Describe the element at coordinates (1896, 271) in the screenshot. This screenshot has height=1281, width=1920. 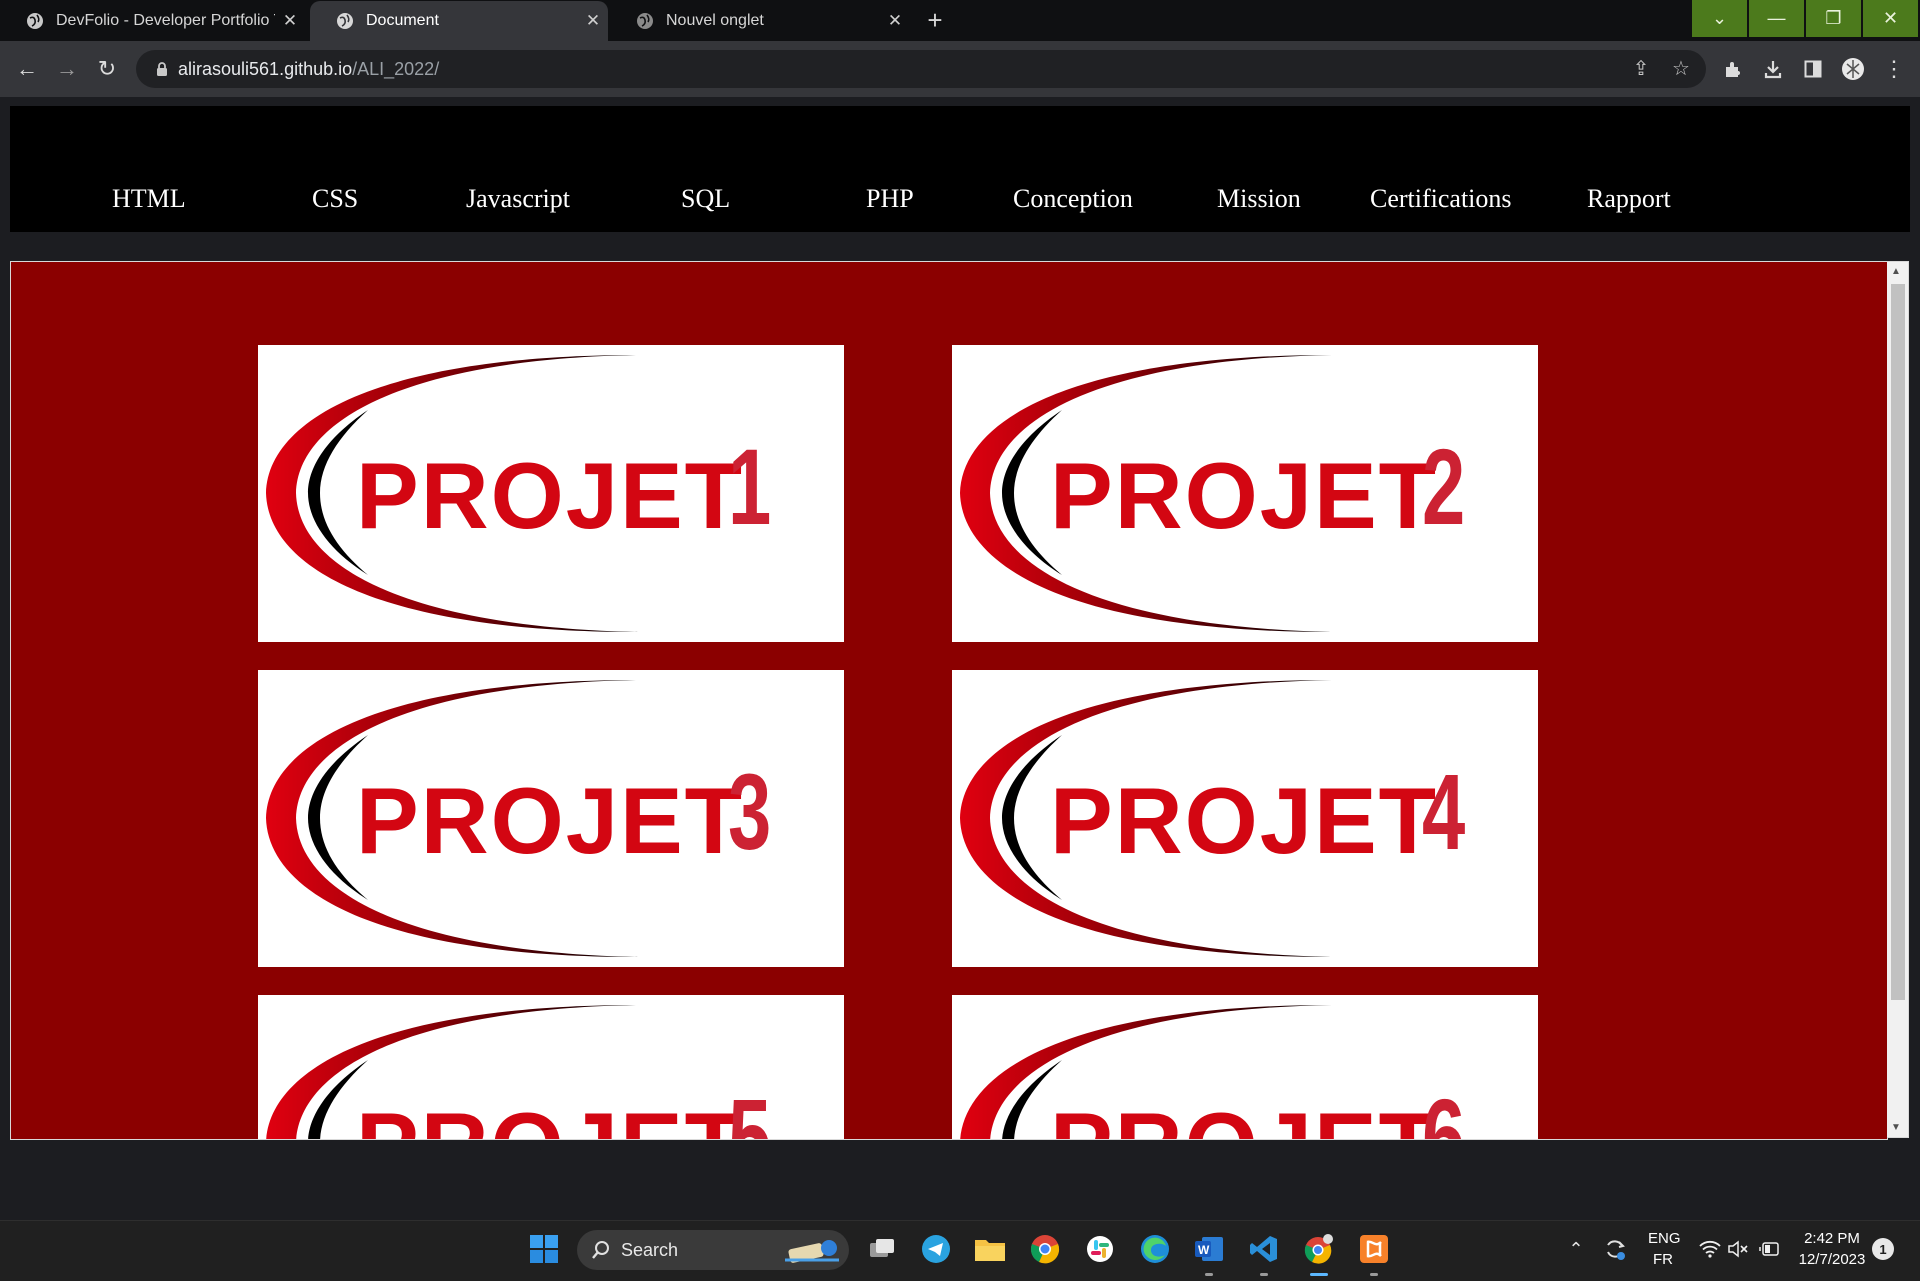
I see `scroll-up-arrow-icon: ▲` at that location.